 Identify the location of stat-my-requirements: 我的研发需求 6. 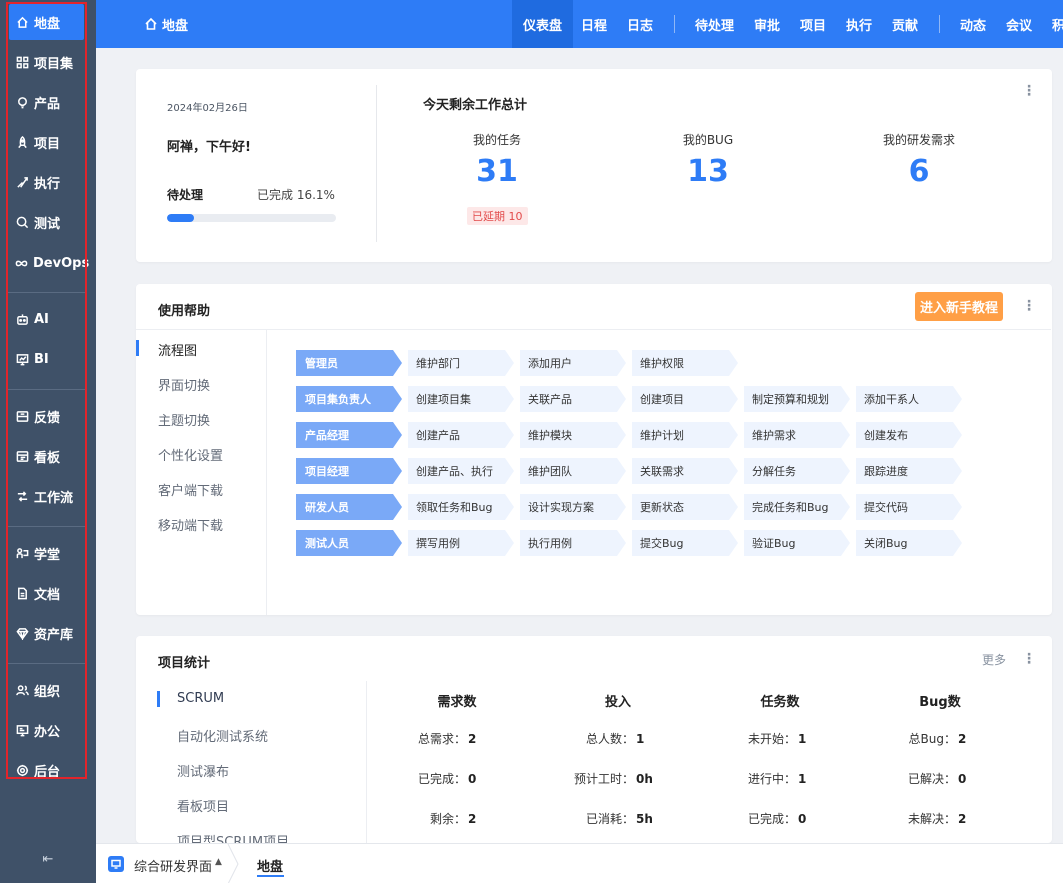
(919, 160).